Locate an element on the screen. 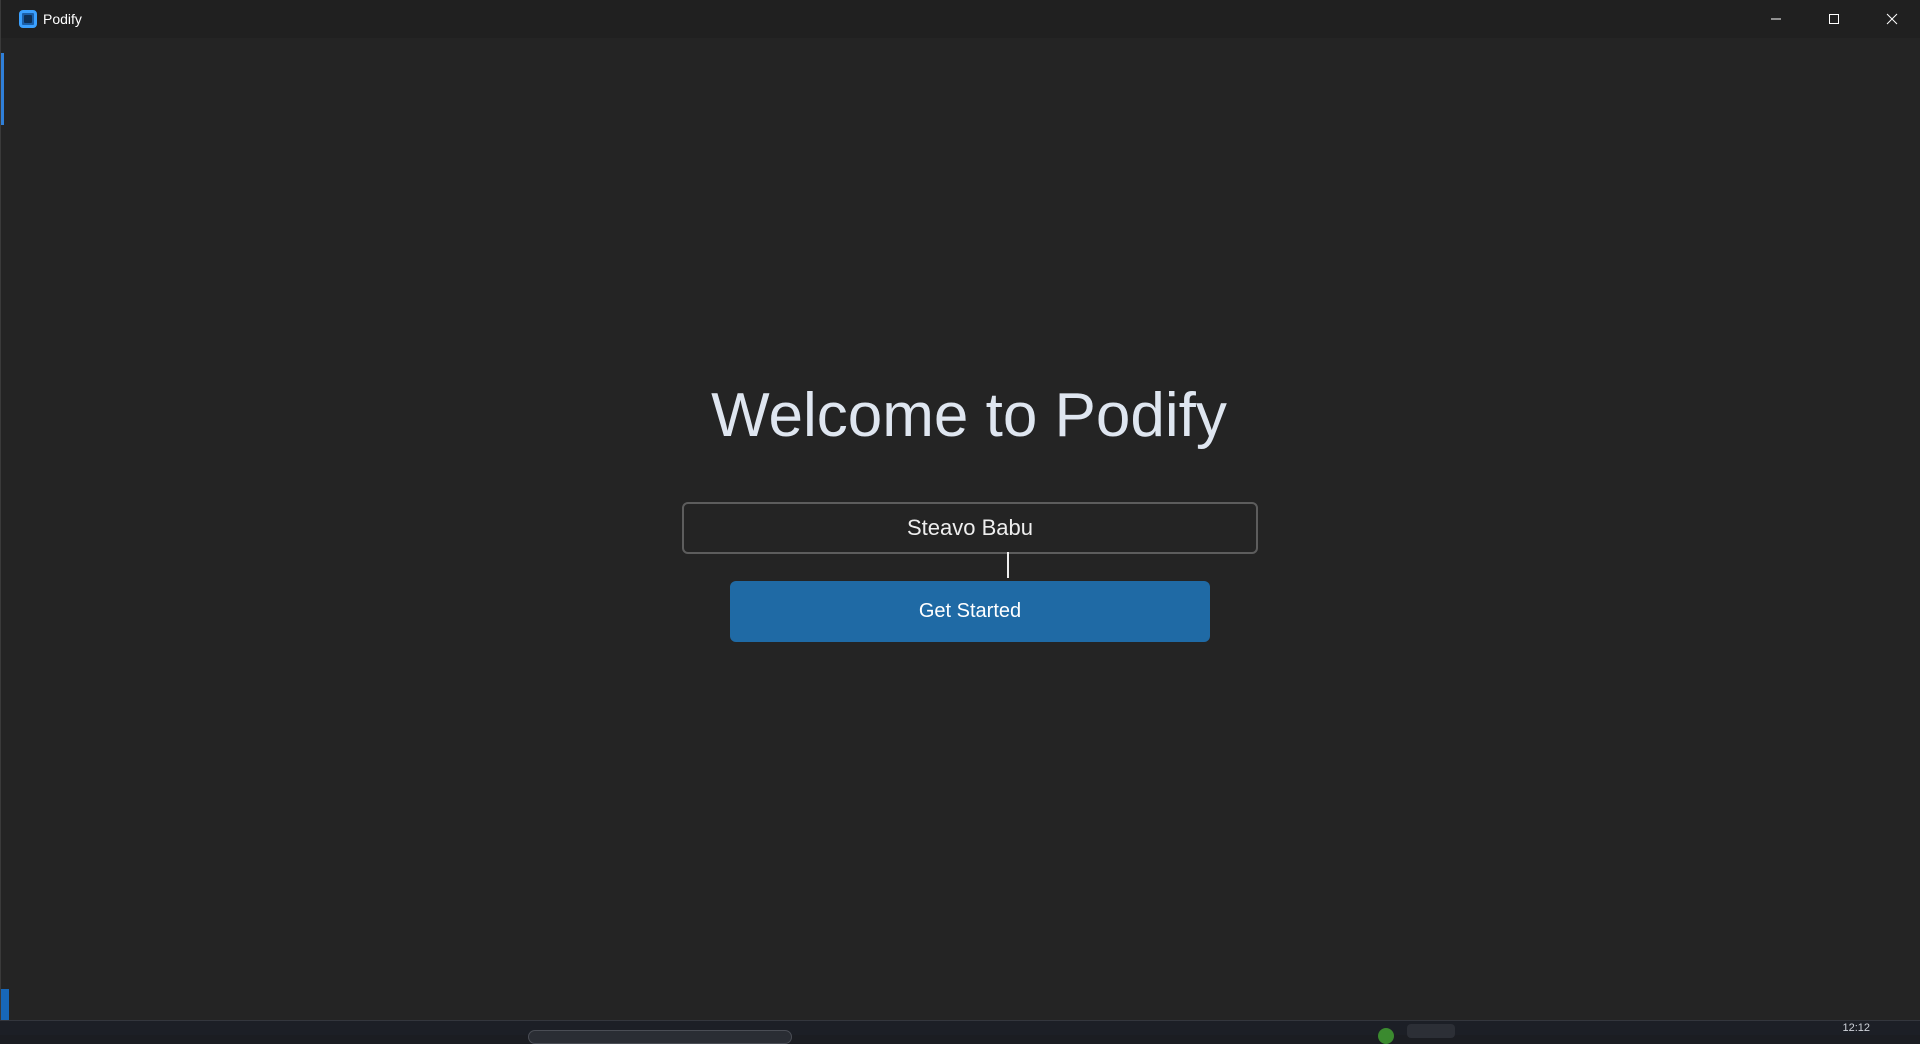 This screenshot has height=1044, width=1920. close-icon is located at coordinates (1892, 19).